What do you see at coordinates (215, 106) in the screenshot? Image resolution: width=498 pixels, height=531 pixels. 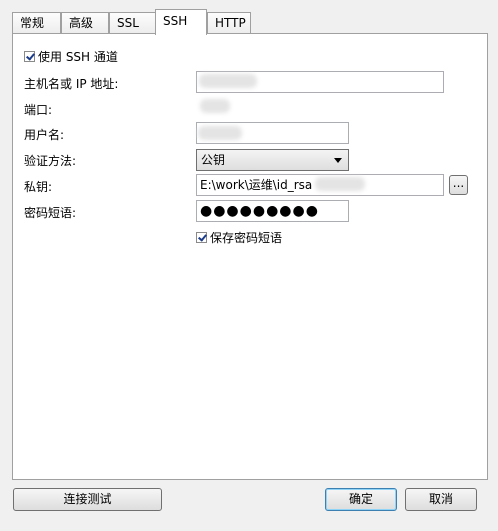 I see `redacted-port-mask` at bounding box center [215, 106].